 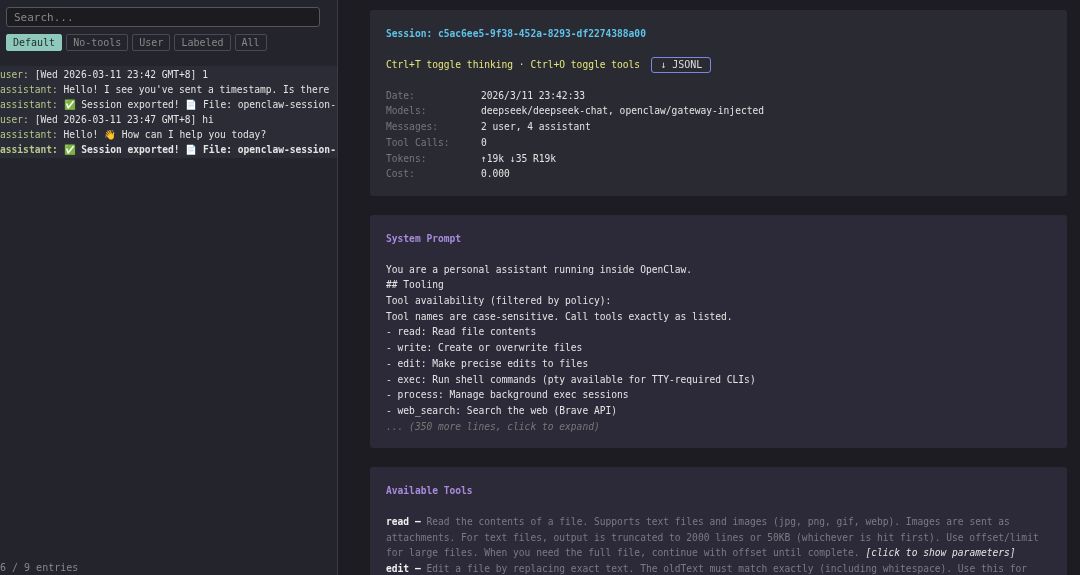 I want to click on filter-button: Labeled, so click(x=202, y=42).